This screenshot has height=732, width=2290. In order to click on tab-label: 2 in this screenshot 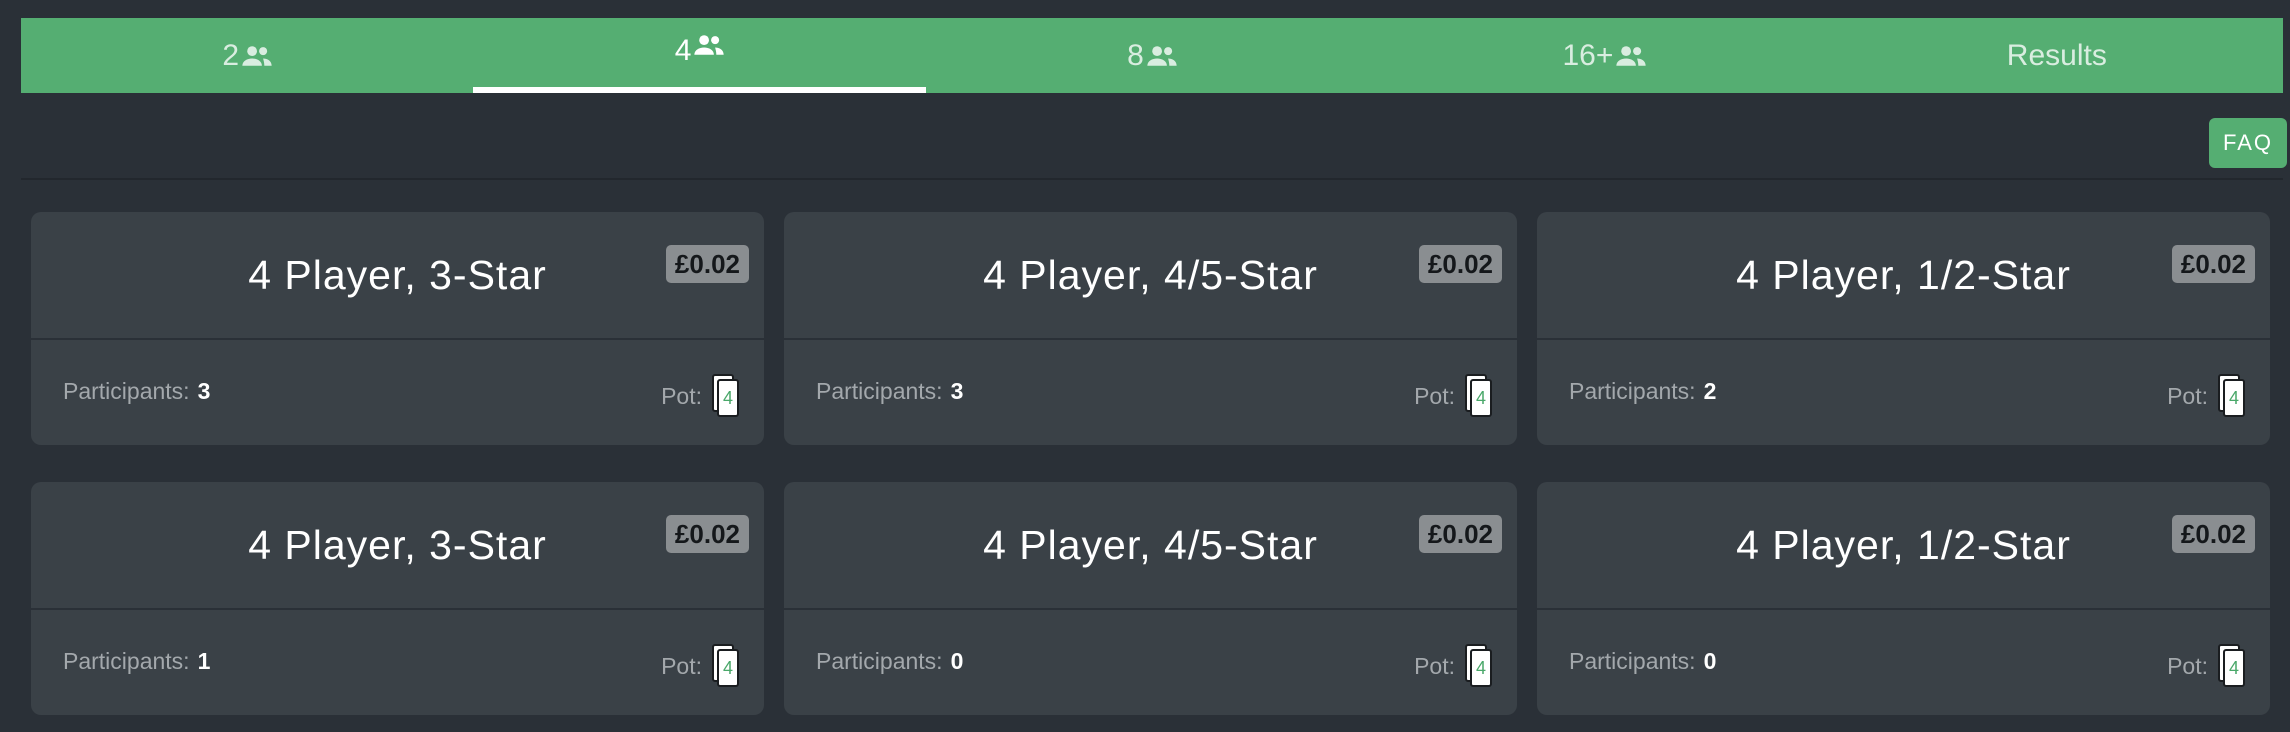, I will do `click(231, 55)`.